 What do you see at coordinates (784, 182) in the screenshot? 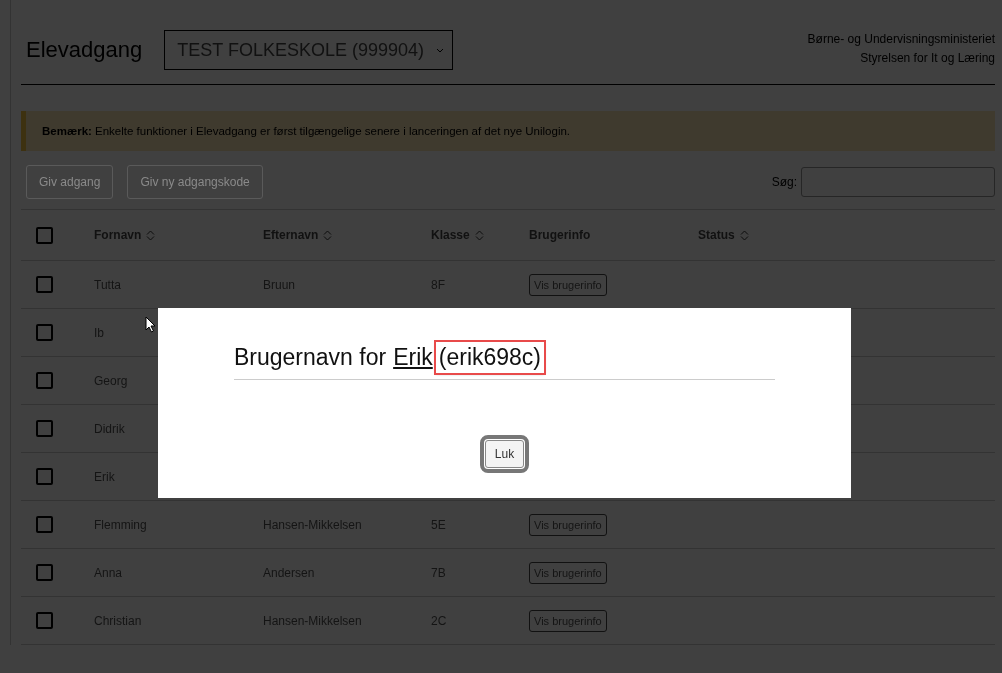
I see `search-label: Søg:` at bounding box center [784, 182].